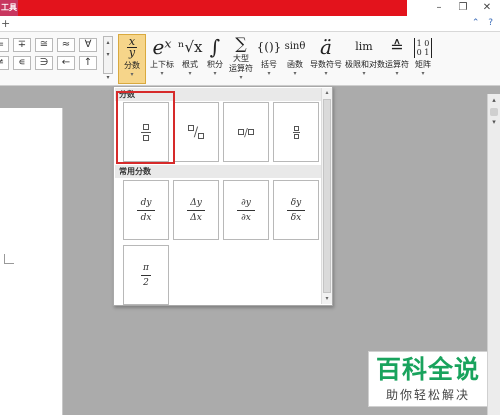 Image resolution: width=500 pixels, height=415 pixels. I want to click on integral-button: ∫ 积分 ▾, so click(215, 59).